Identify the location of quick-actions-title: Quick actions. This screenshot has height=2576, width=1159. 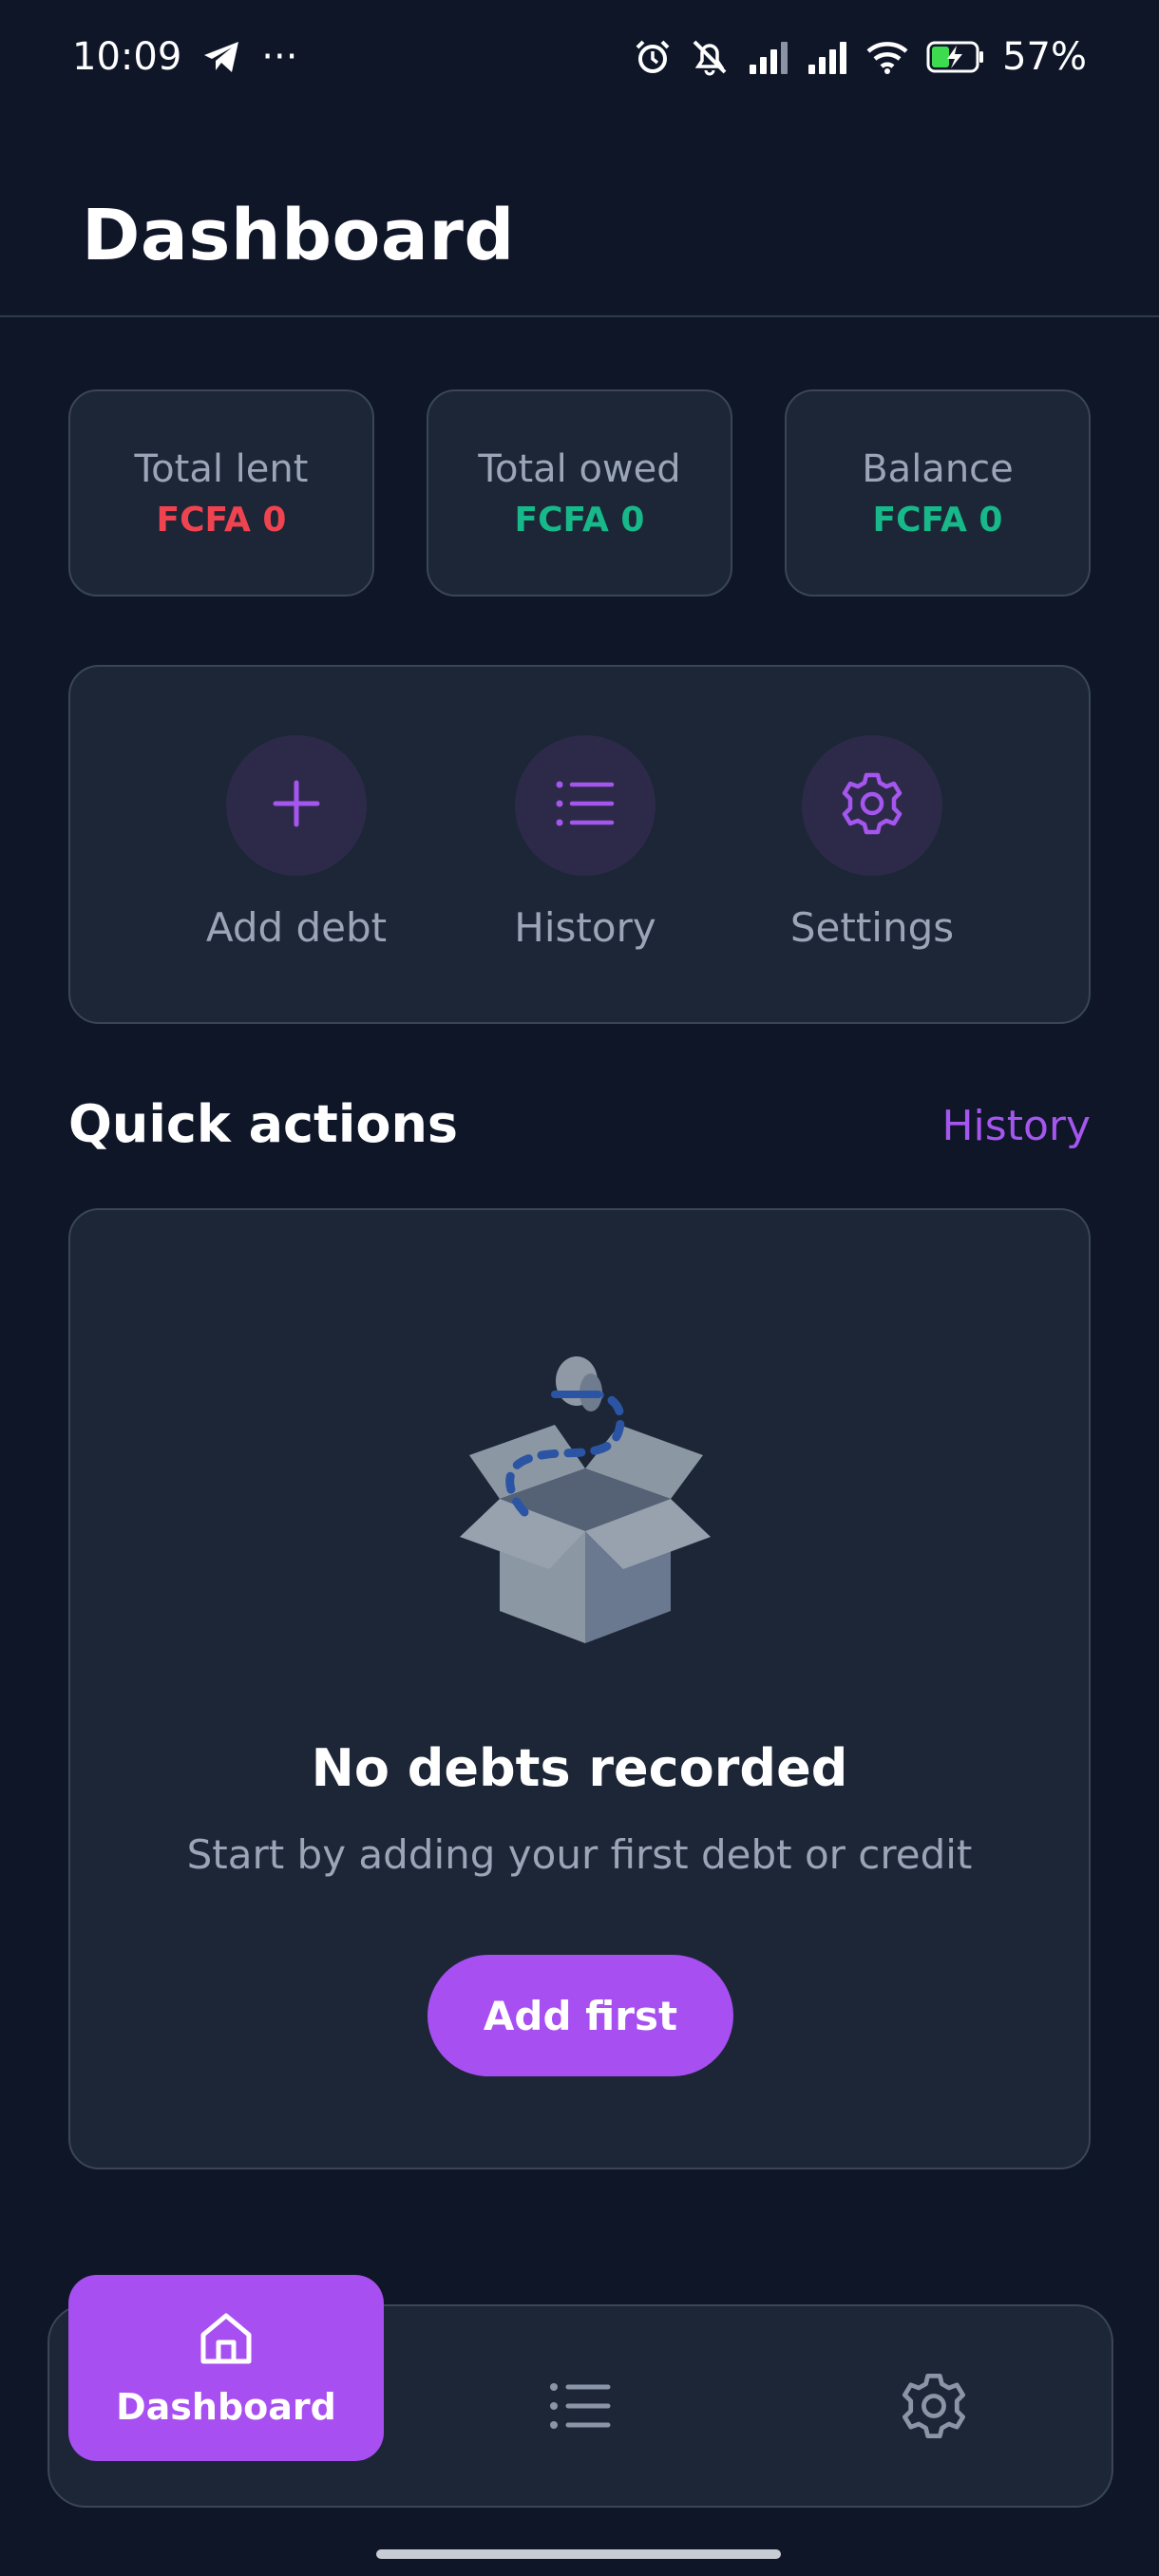
(263, 1124).